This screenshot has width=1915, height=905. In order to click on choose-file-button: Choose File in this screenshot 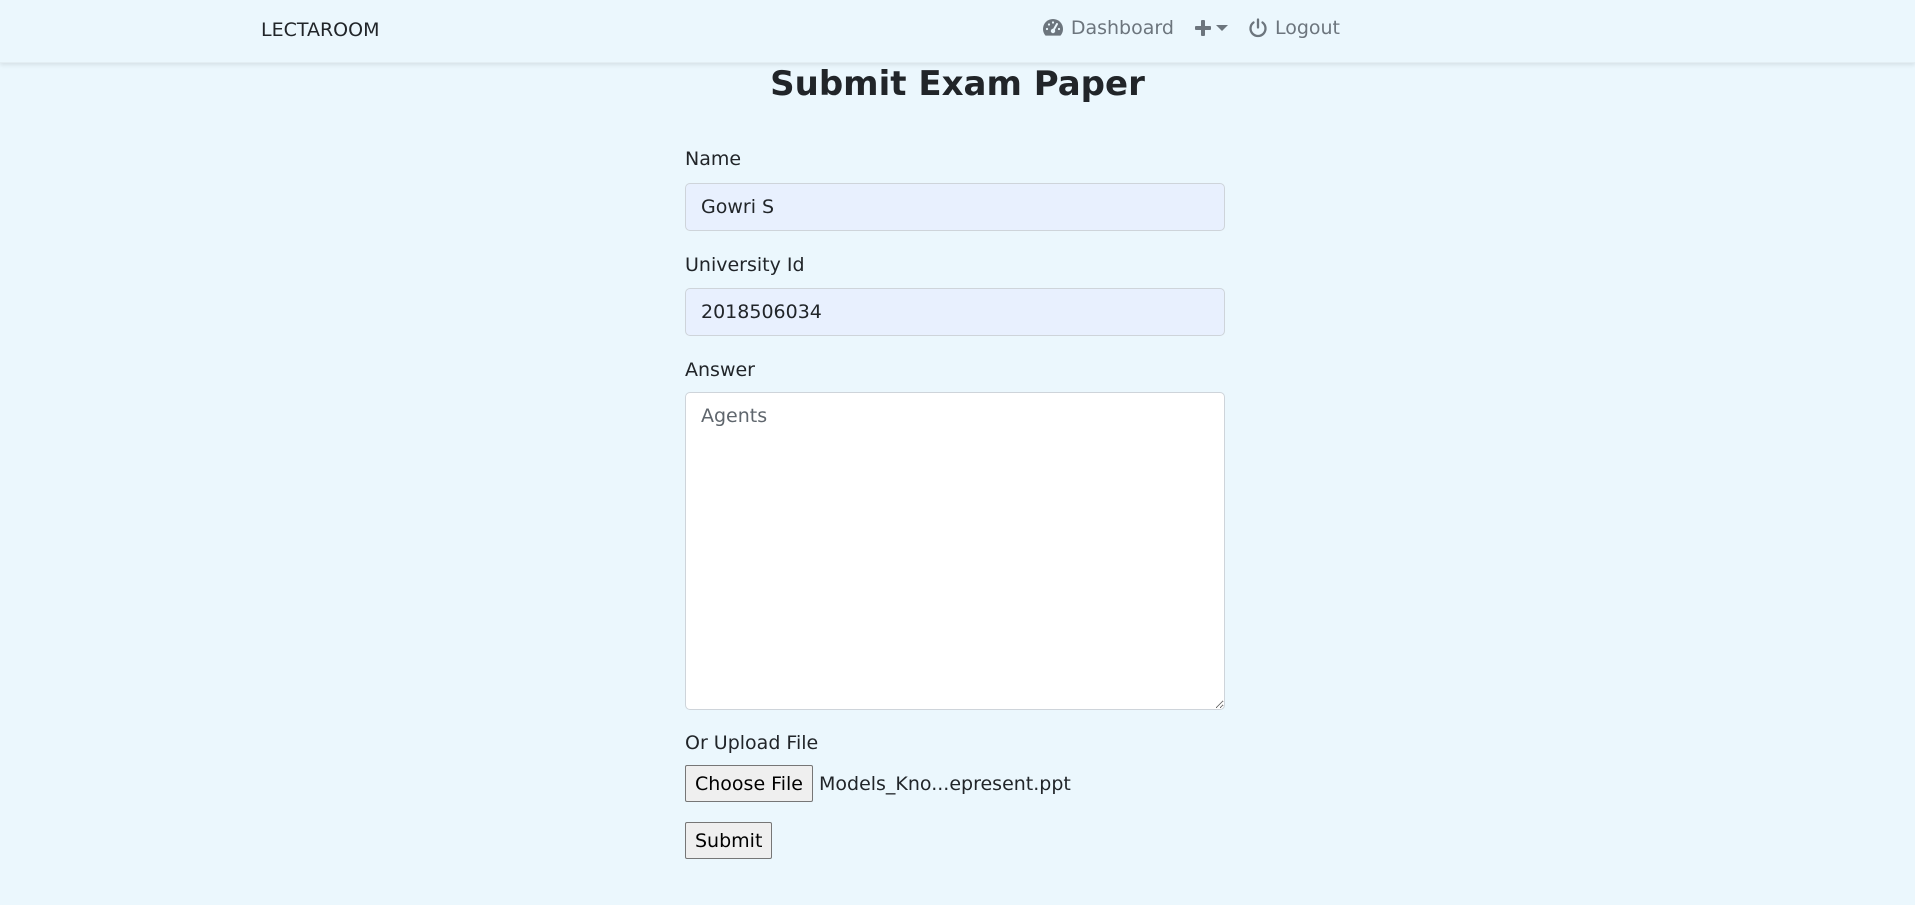, I will do `click(749, 783)`.